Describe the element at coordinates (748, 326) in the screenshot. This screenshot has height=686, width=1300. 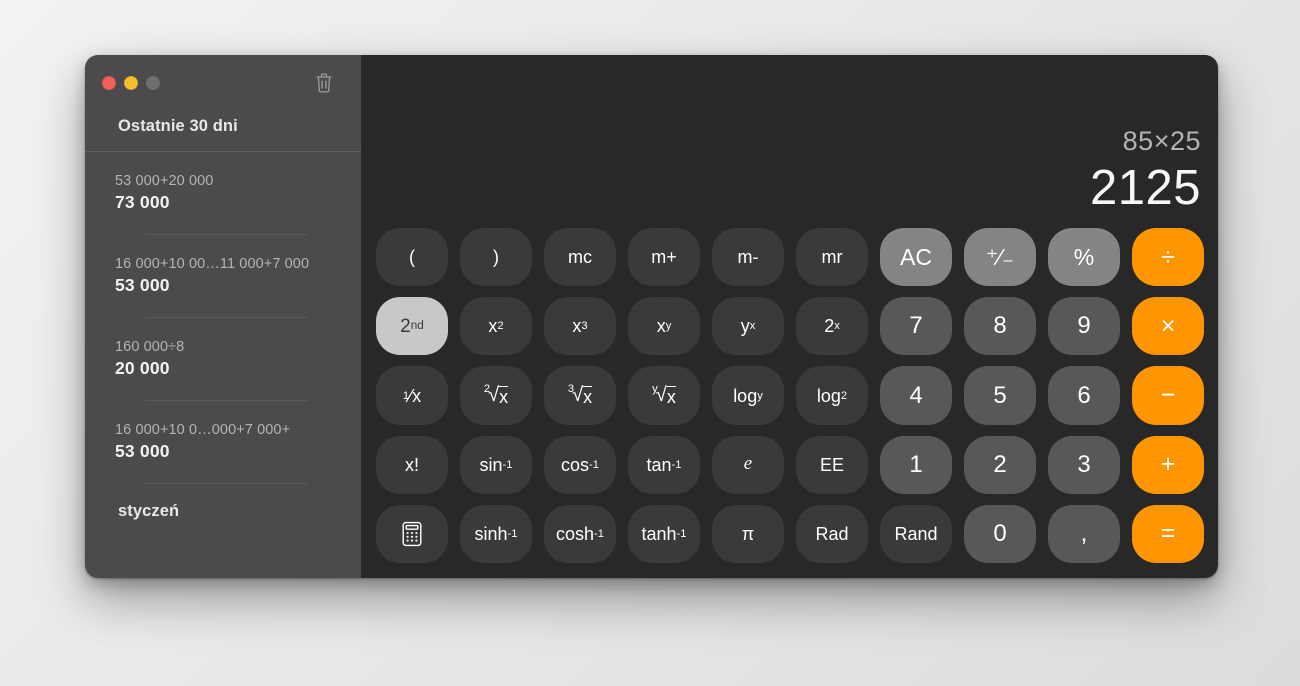
I see `key-y-power-x: yx` at that location.